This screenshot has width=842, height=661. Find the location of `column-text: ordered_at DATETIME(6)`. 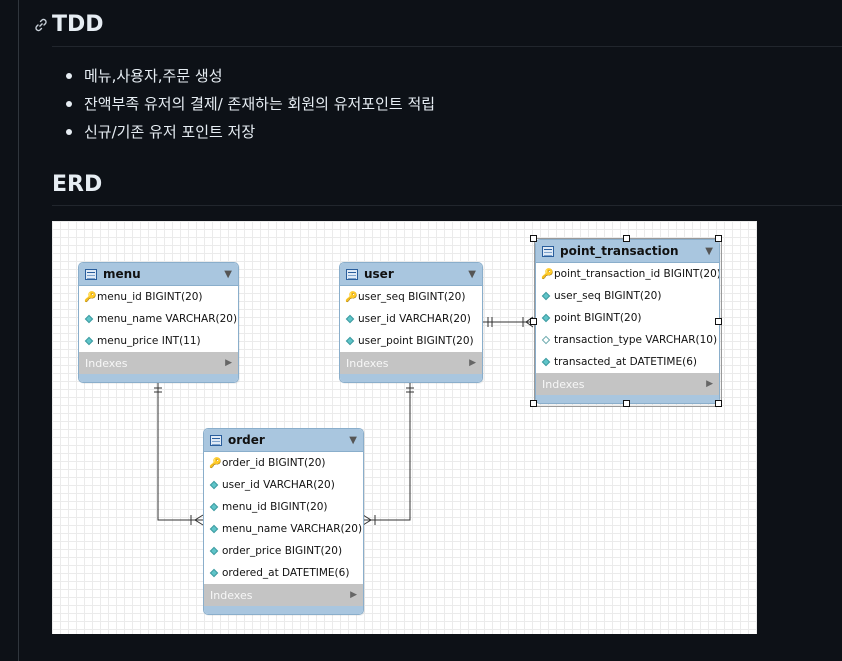

column-text: ordered_at DATETIME(6) is located at coordinates (286, 573).